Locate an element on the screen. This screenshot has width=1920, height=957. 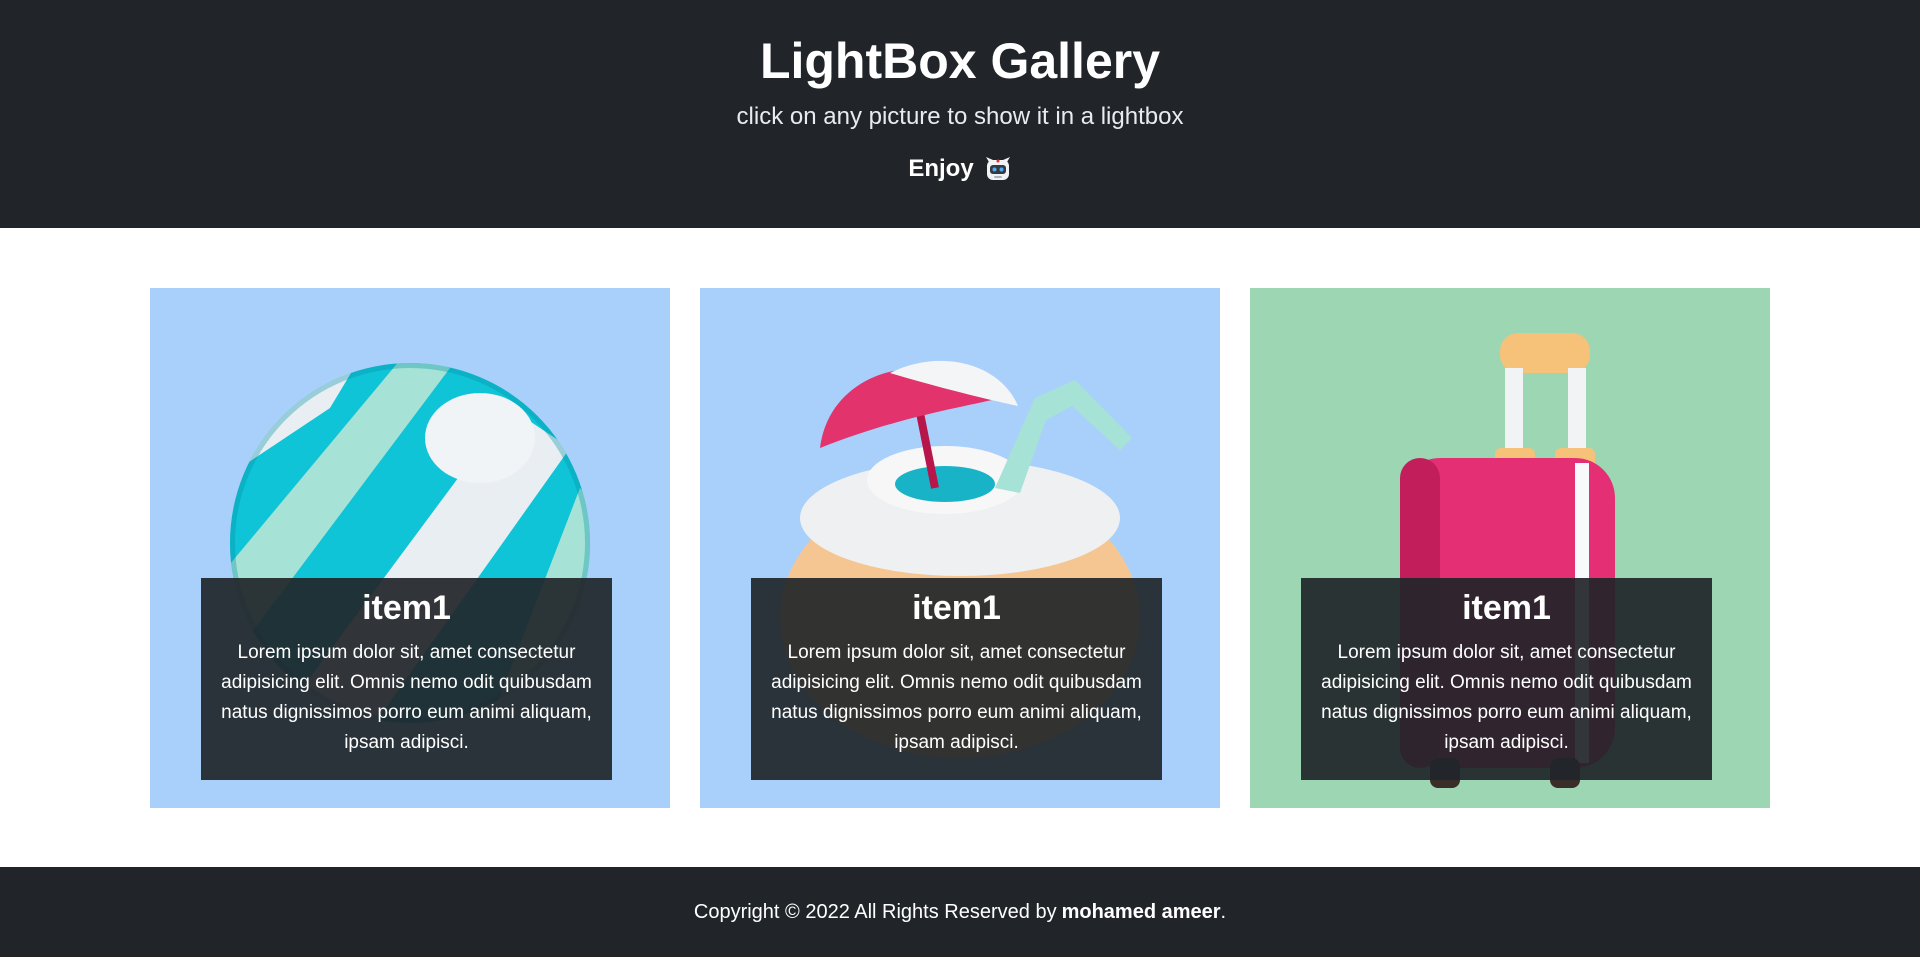
footer-period: . is located at coordinates (1223, 911).